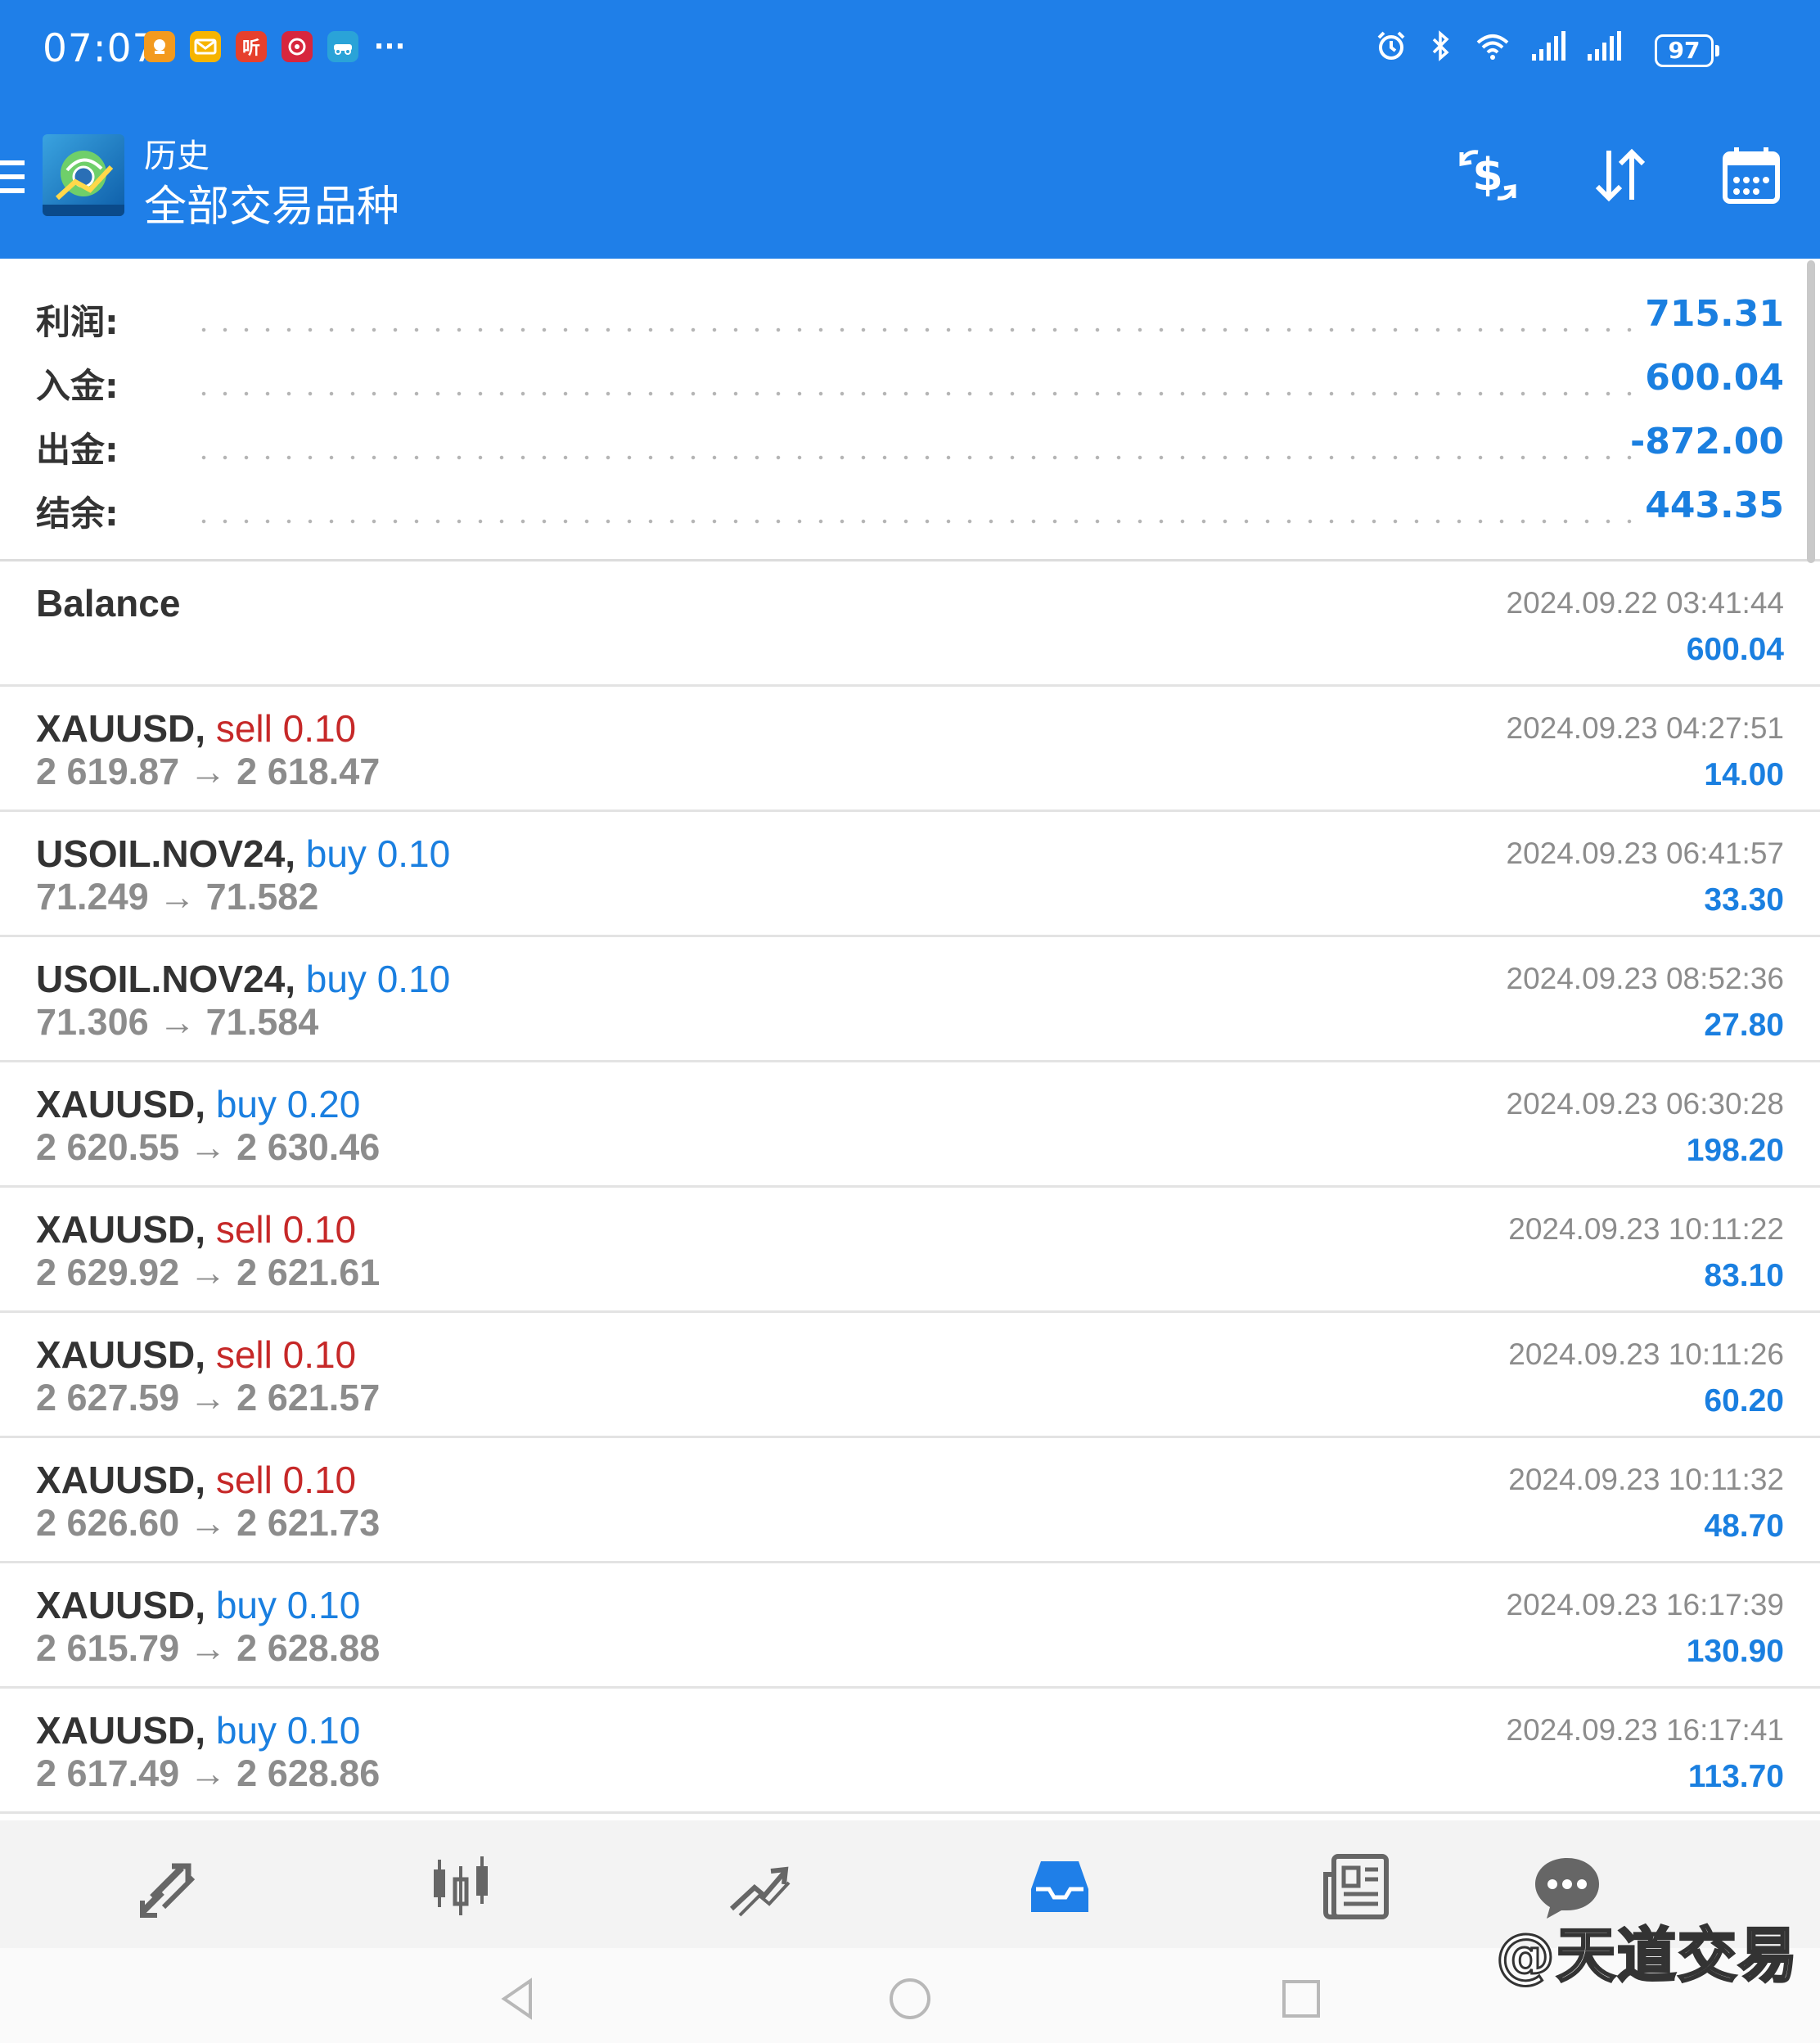 The image size is (1820, 2043). I want to click on summary-row-deposit: 入金: 600.04, so click(910, 382).